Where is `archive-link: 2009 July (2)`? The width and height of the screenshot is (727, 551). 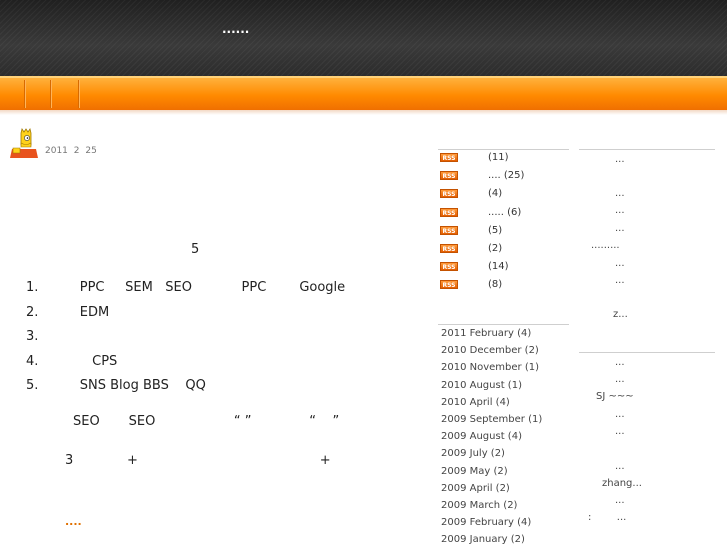 archive-link: 2009 July (2) is located at coordinates (491, 456).